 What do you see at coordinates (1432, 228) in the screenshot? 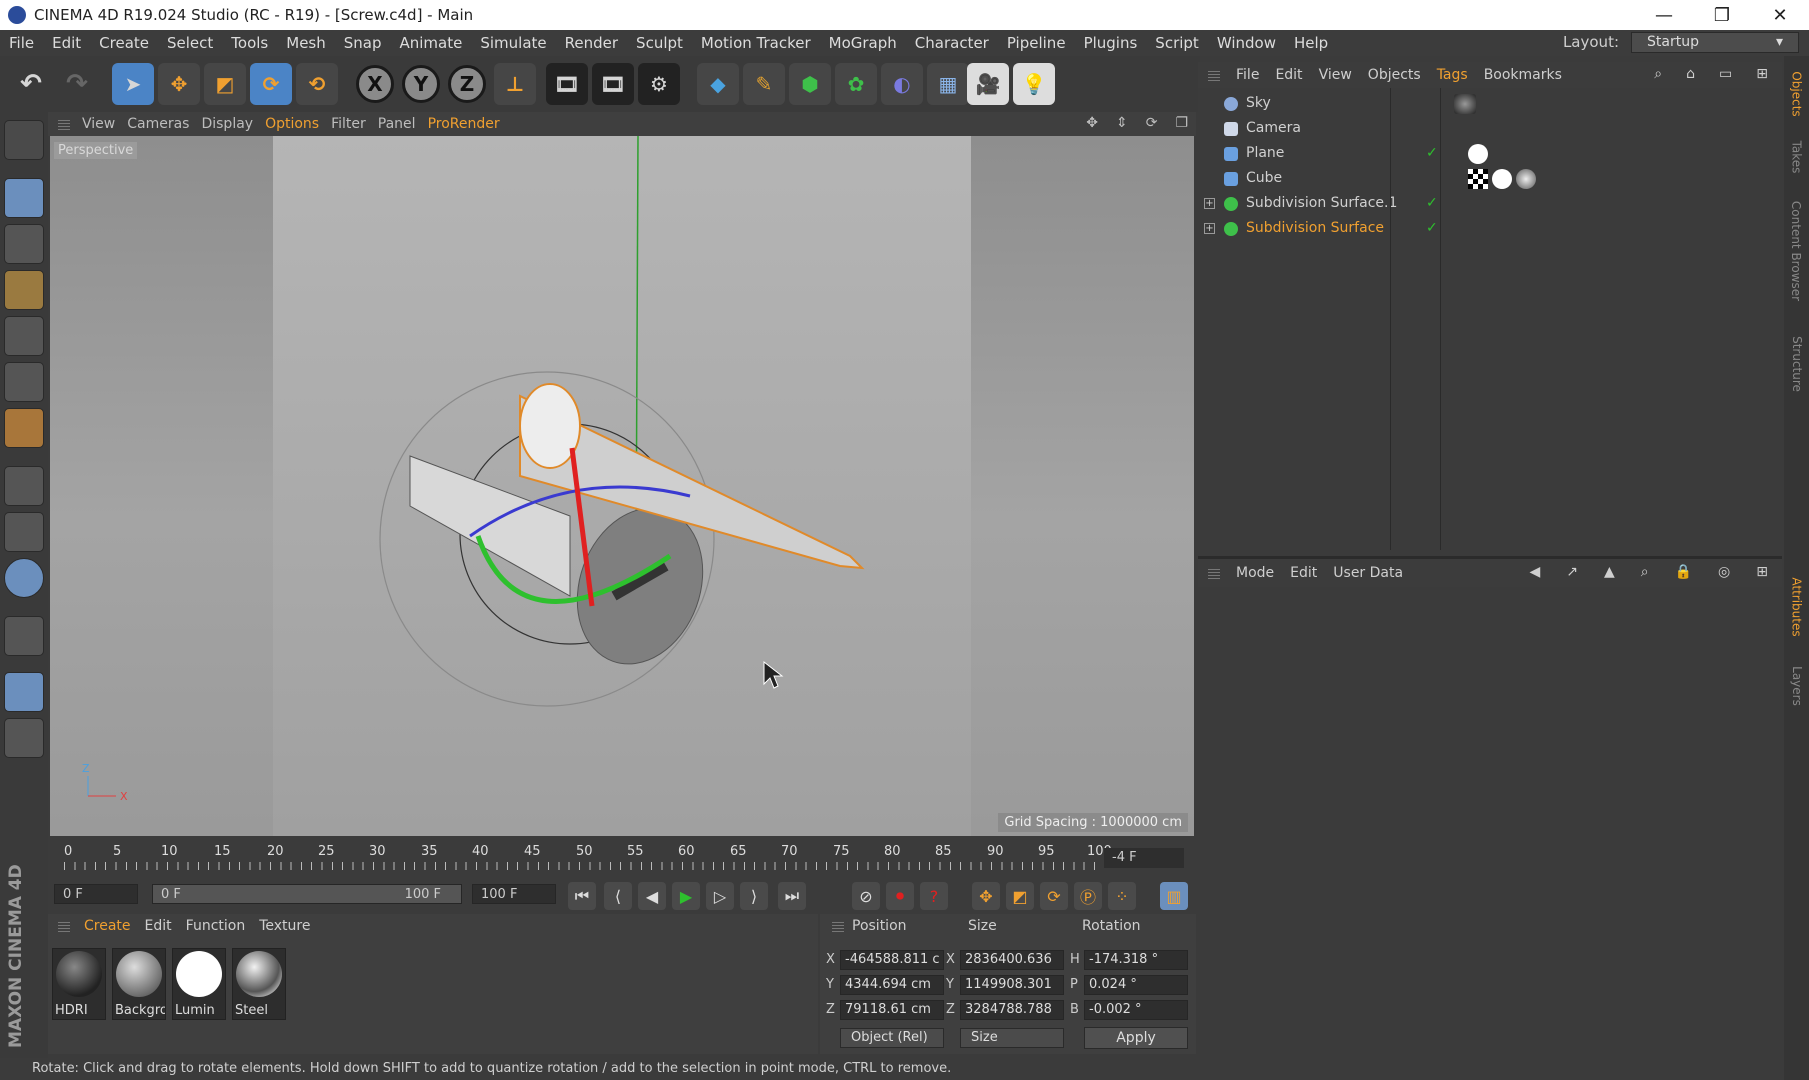
I see `enabled-check-icon: ✓` at bounding box center [1432, 228].